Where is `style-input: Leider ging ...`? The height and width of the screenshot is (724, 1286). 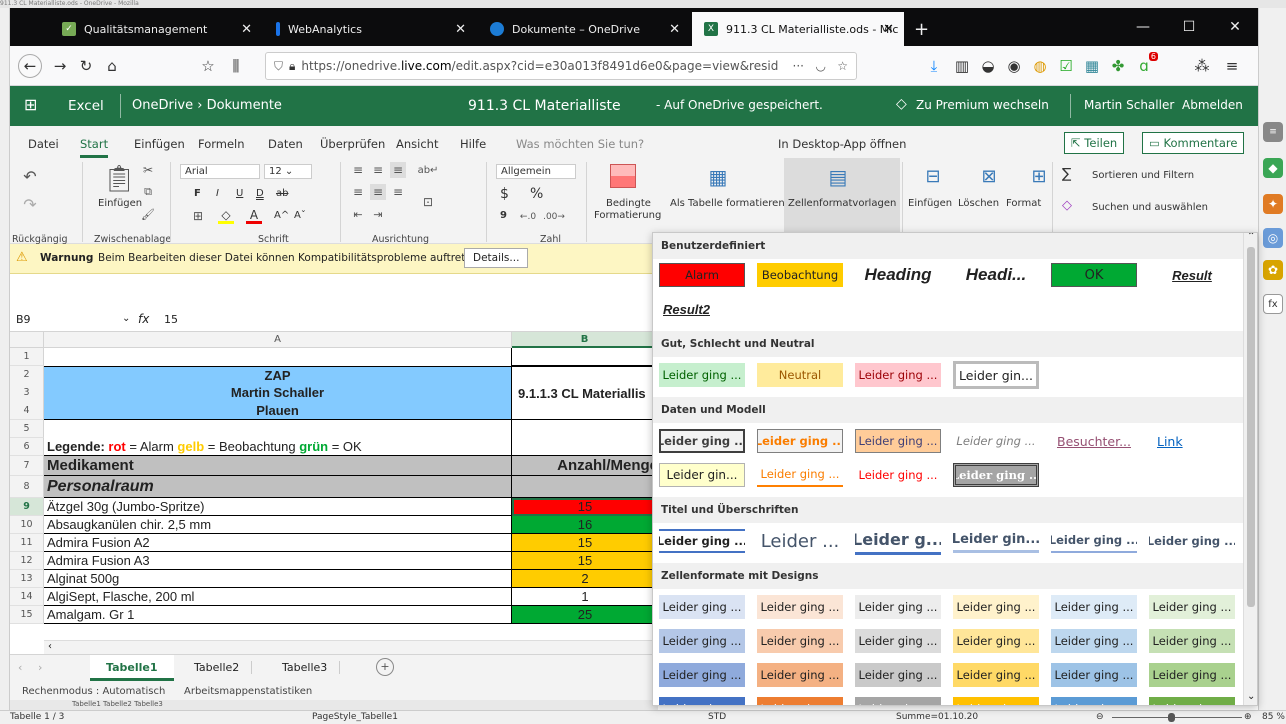 style-input: Leider ging ... is located at coordinates (898, 441).